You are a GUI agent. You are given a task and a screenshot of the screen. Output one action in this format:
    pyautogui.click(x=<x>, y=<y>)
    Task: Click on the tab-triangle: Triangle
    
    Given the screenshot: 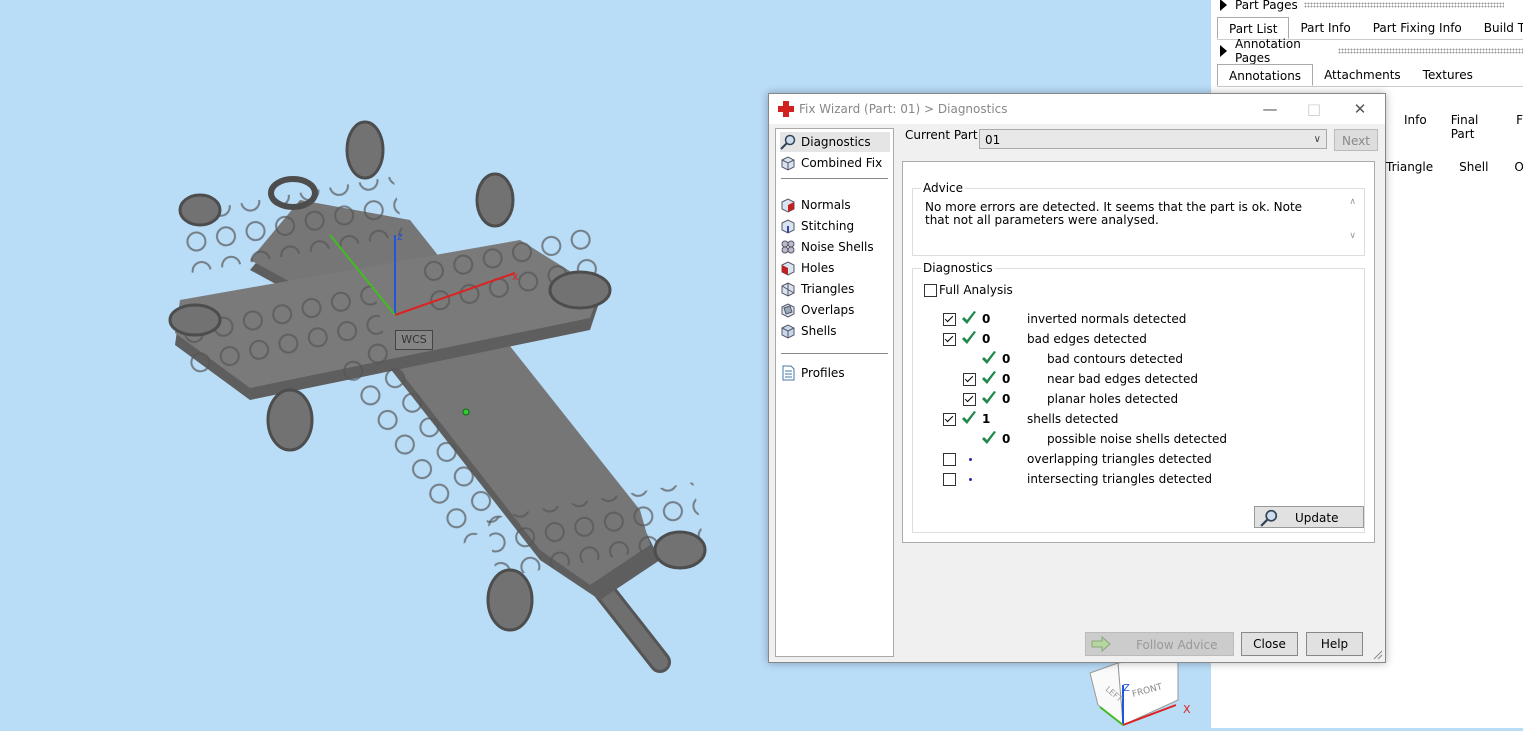 What is the action you would take?
    pyautogui.click(x=1409, y=167)
    